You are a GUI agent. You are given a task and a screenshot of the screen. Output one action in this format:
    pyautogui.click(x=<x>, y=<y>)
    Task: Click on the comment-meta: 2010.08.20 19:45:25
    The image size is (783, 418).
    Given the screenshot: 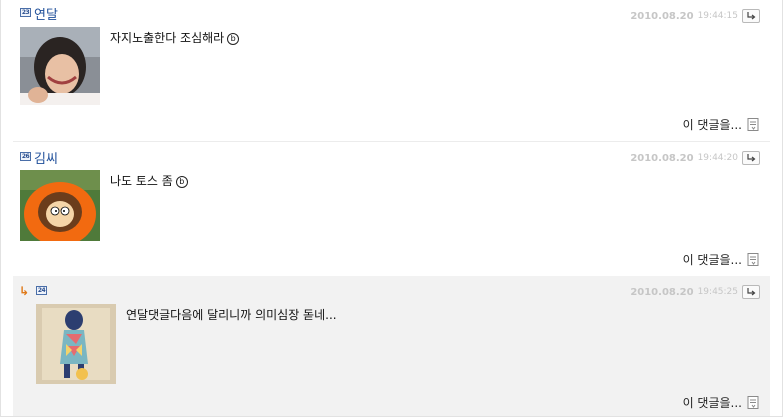 What is the action you would take?
    pyautogui.click(x=695, y=292)
    